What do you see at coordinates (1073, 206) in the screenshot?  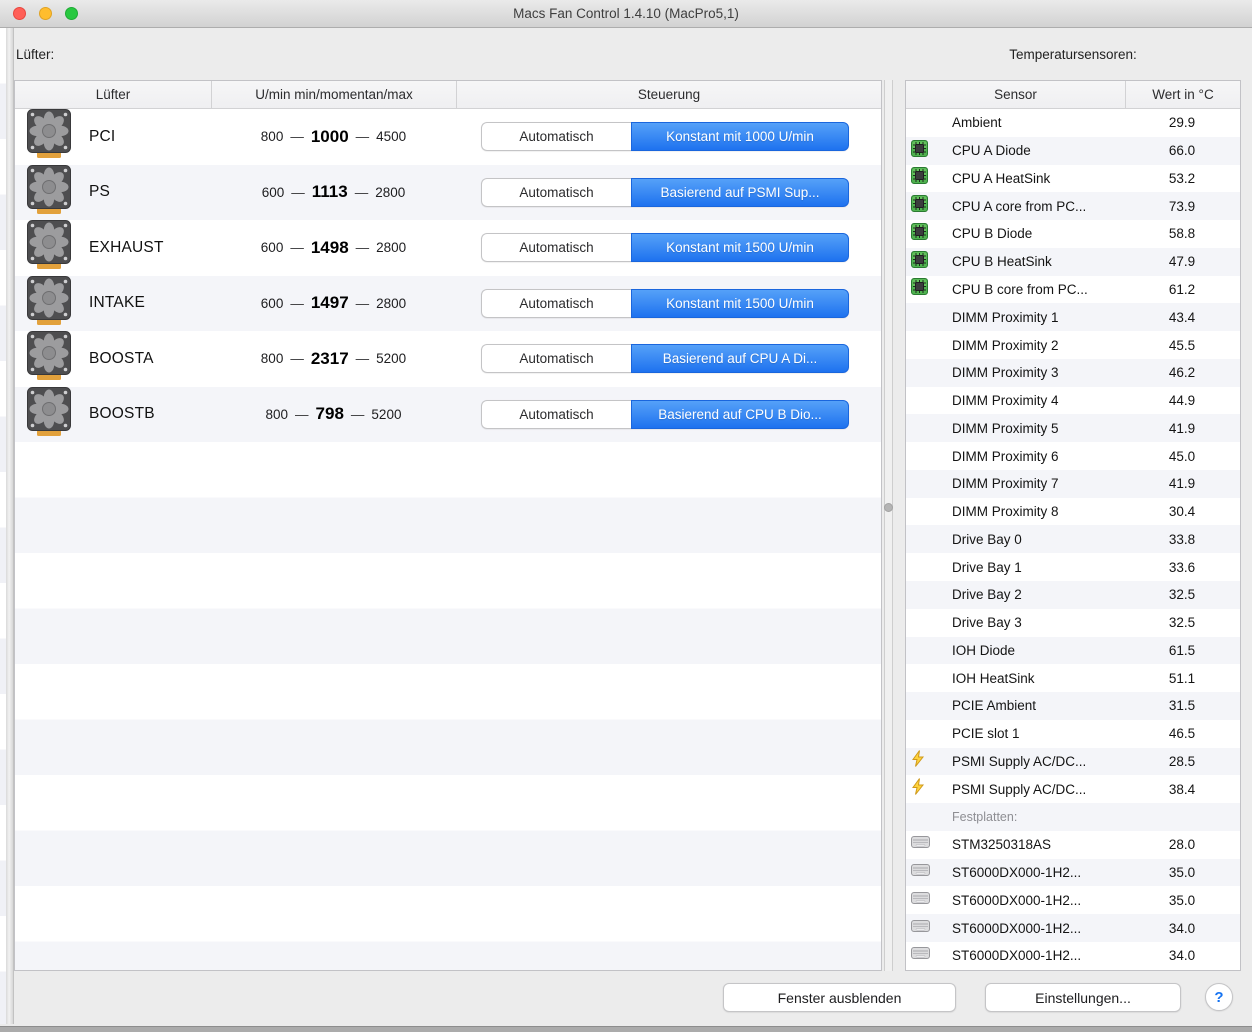 I see `sensor-row: CPU A core from PC... 73.9` at bounding box center [1073, 206].